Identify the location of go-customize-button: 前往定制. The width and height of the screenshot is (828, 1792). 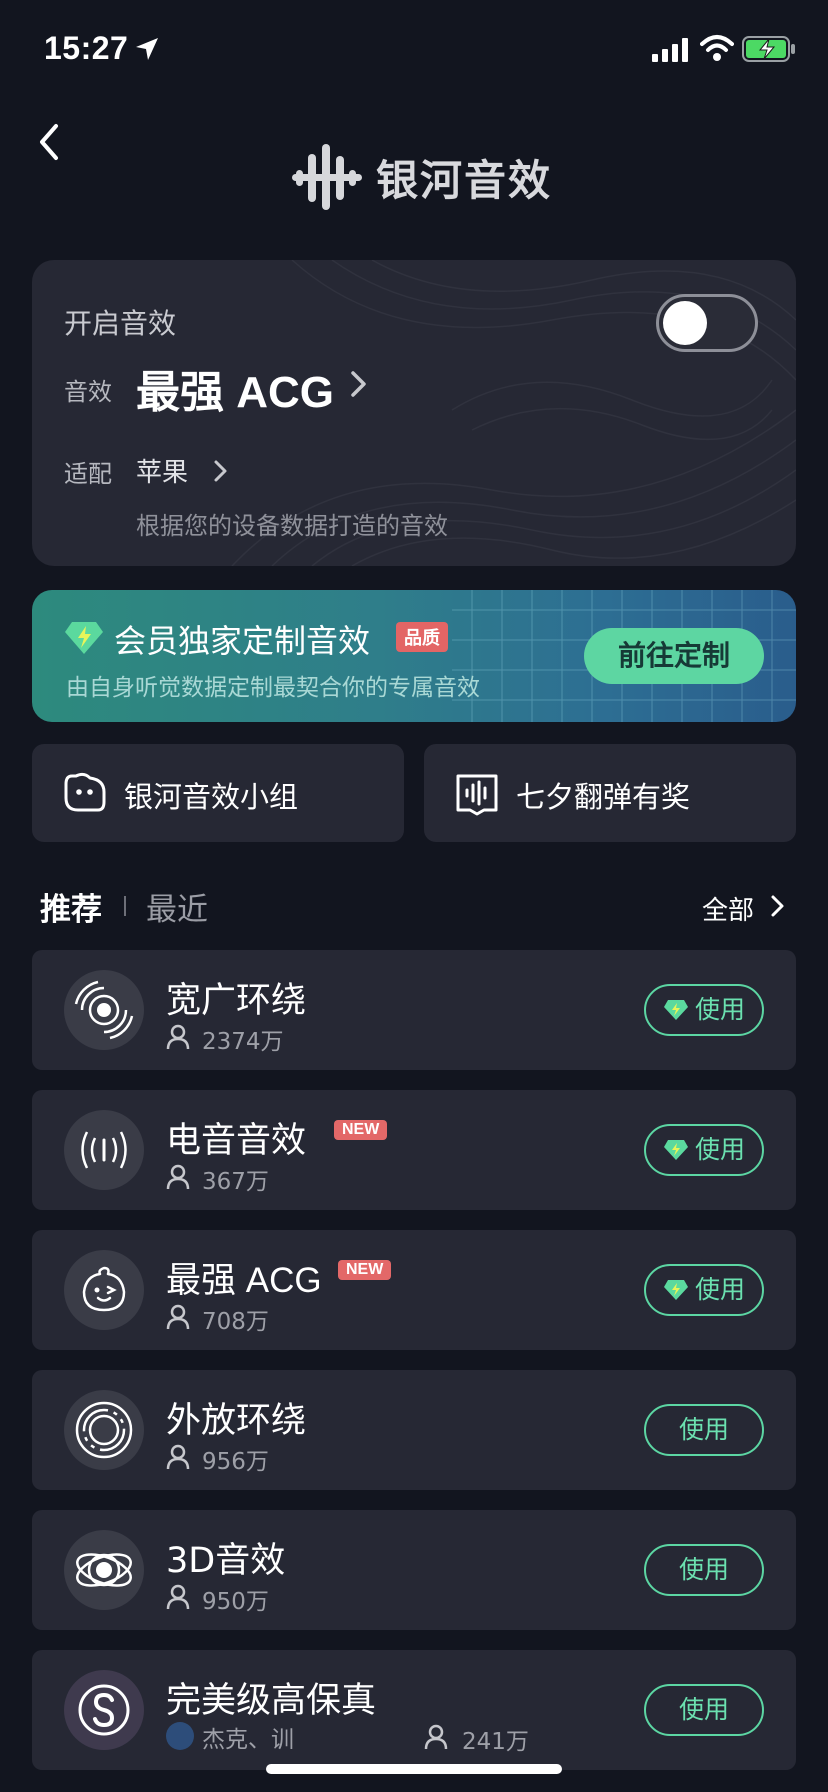
(674, 656).